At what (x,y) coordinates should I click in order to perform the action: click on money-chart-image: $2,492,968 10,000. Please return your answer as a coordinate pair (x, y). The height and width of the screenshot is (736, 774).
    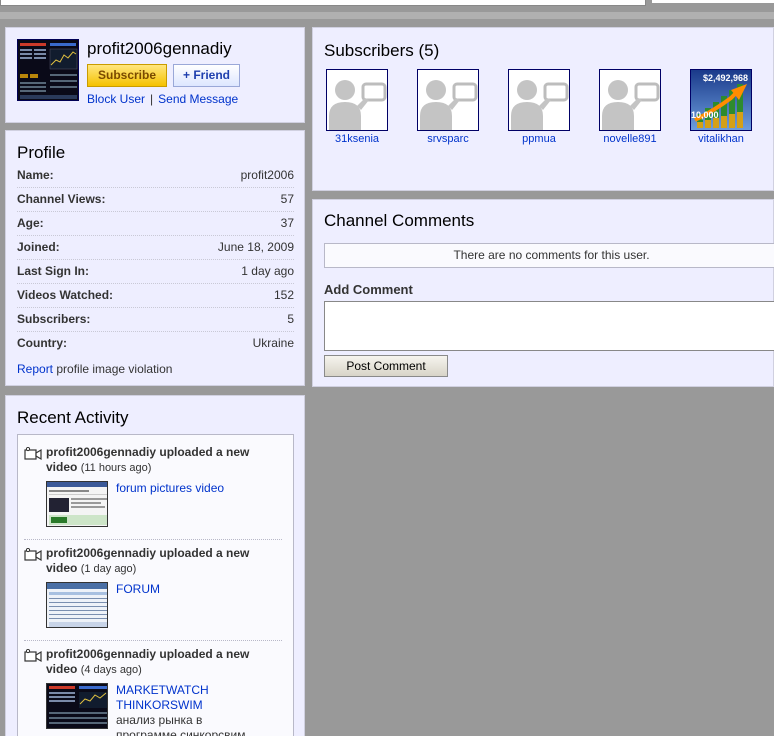
    Looking at the image, I should click on (721, 100).